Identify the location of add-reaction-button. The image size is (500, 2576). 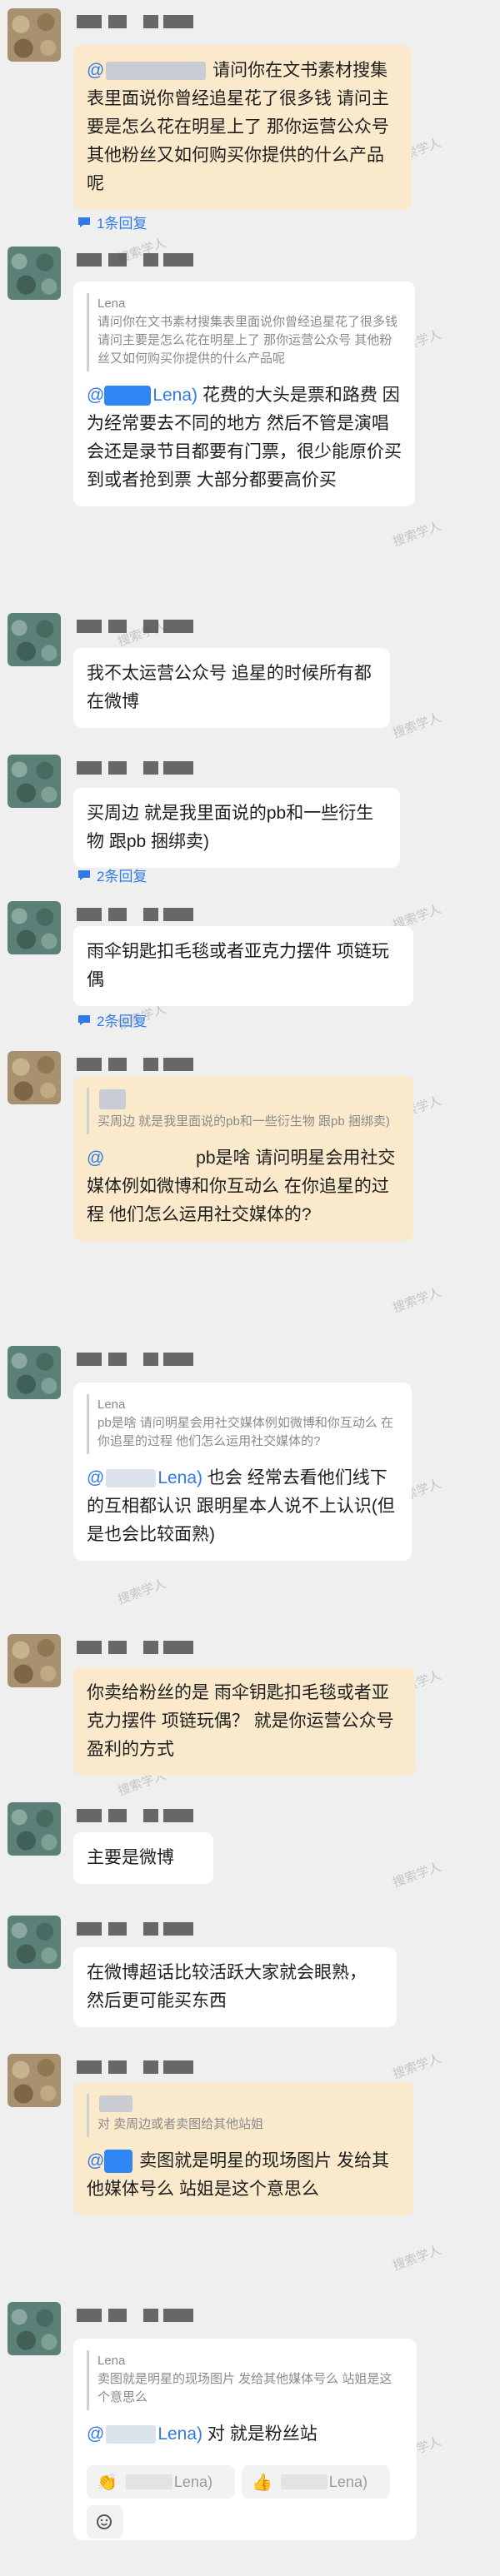
(105, 2522).